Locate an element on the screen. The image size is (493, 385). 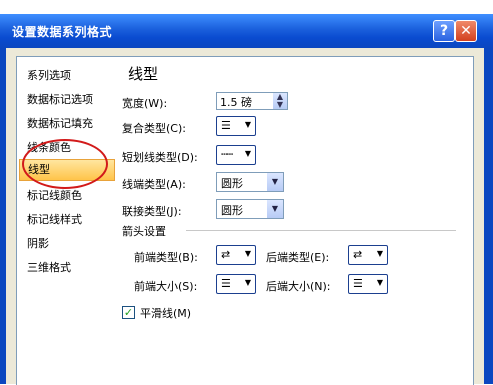
dialog-title: 设置数据系列格式 is located at coordinates (62, 32).